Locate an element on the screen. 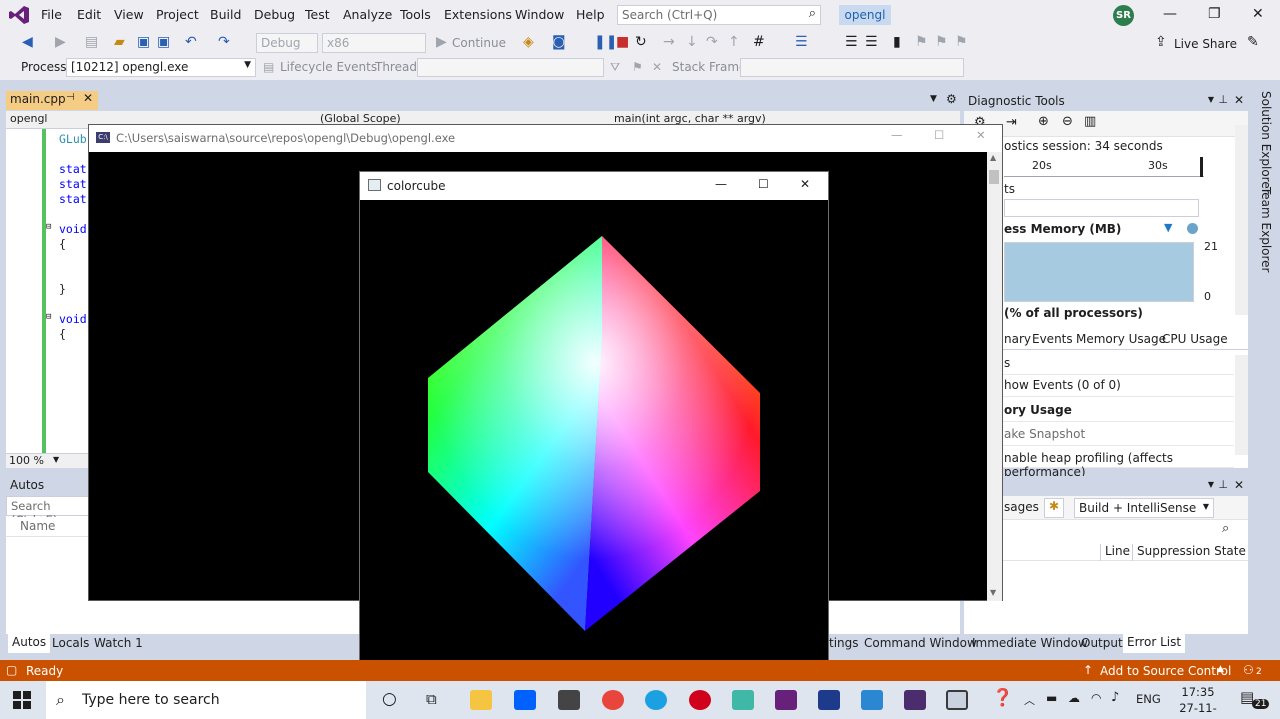 Image resolution: width=1280 pixels, height=719 pixels. diag-scrollbar-bottom is located at coordinates (1241, 405).